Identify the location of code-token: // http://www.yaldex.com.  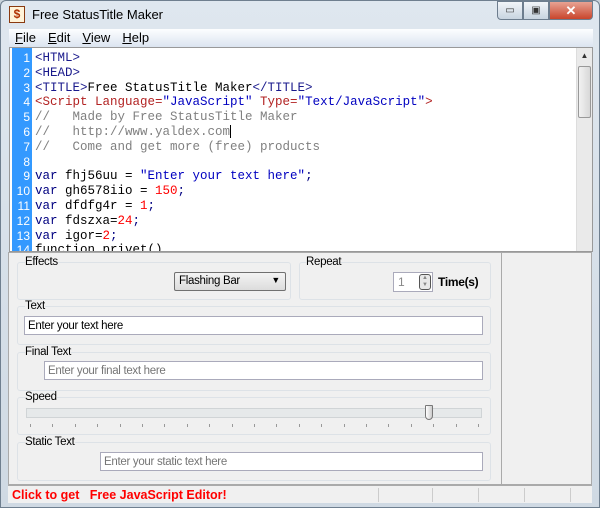
(133, 131).